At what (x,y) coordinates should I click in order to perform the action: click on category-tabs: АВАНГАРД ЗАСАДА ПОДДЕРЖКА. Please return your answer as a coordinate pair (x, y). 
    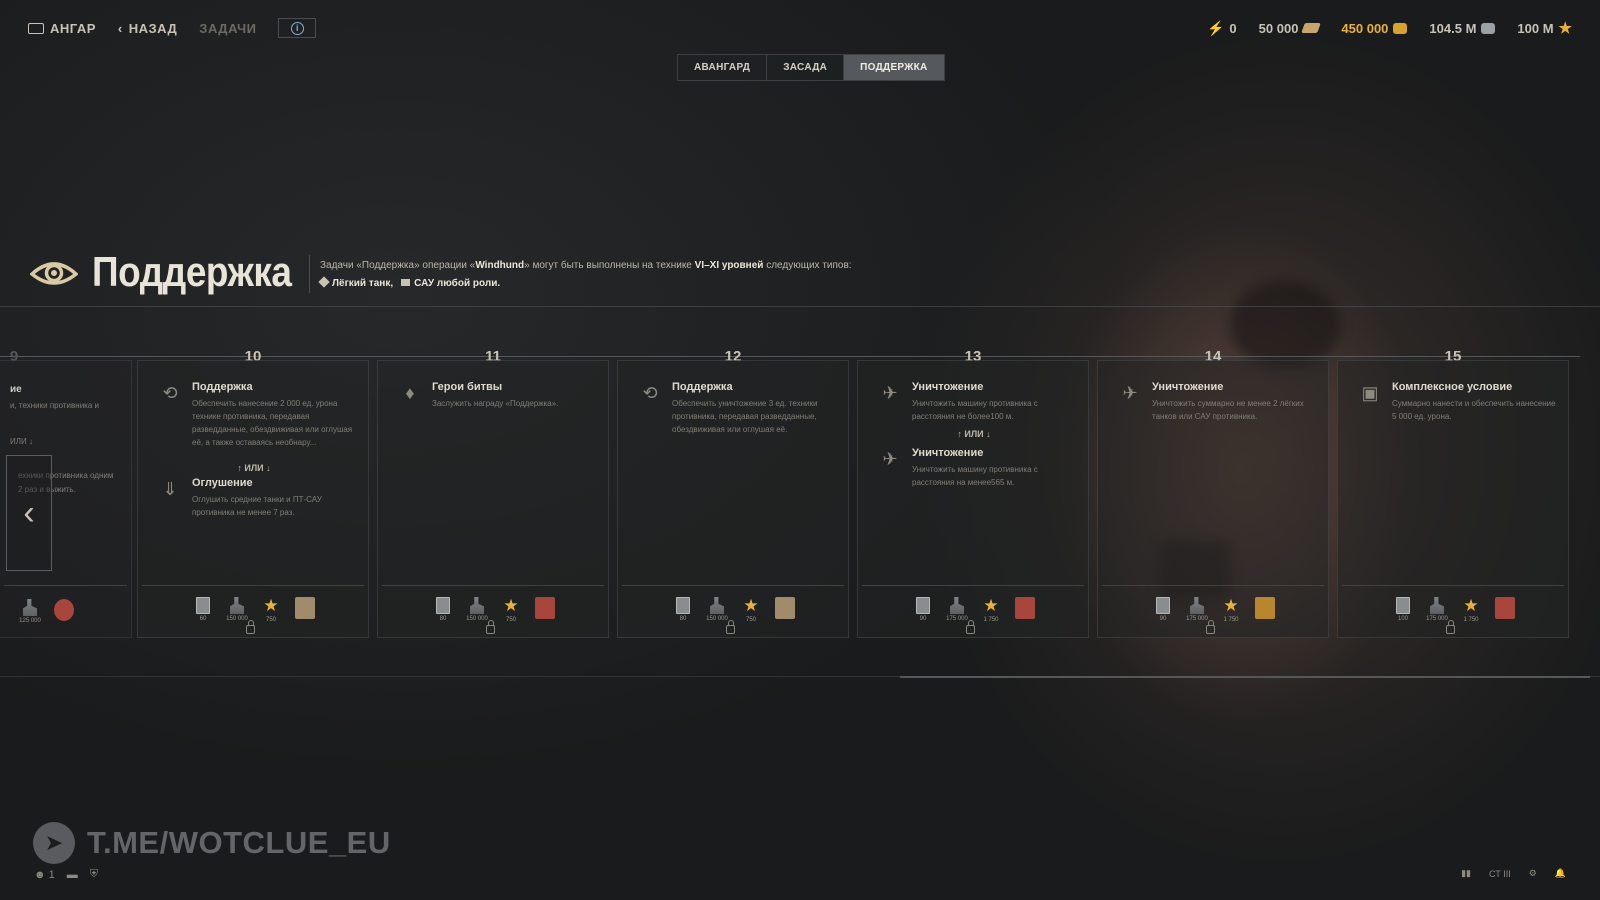
    Looking at the image, I should click on (811, 67).